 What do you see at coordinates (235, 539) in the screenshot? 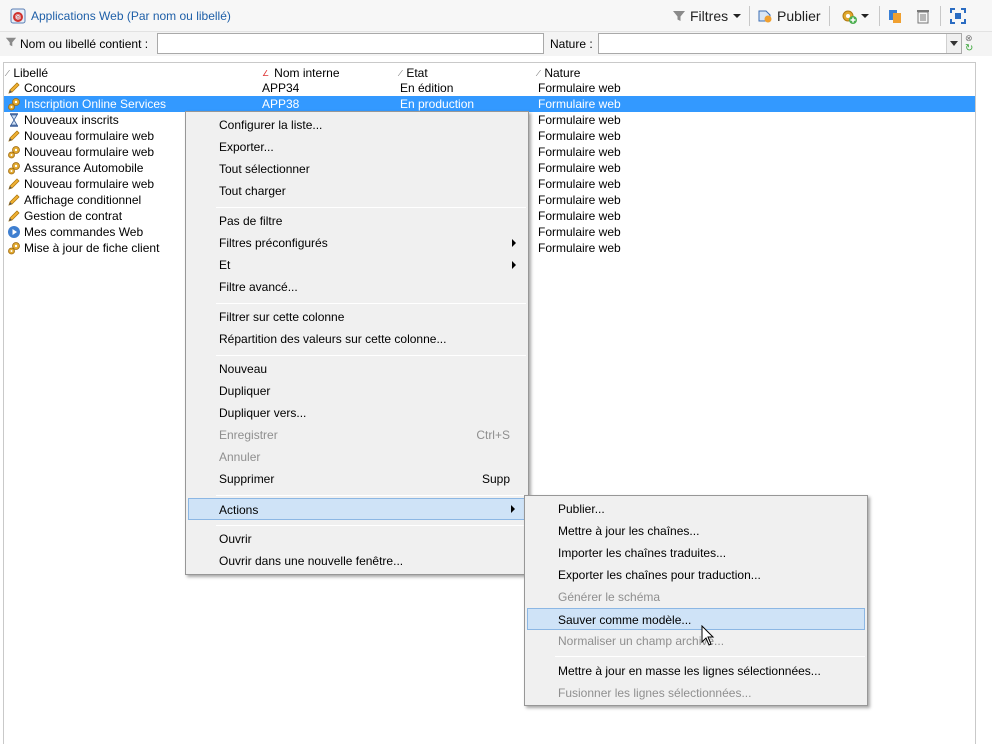
I see `menu-item-label: Ouvrir` at bounding box center [235, 539].